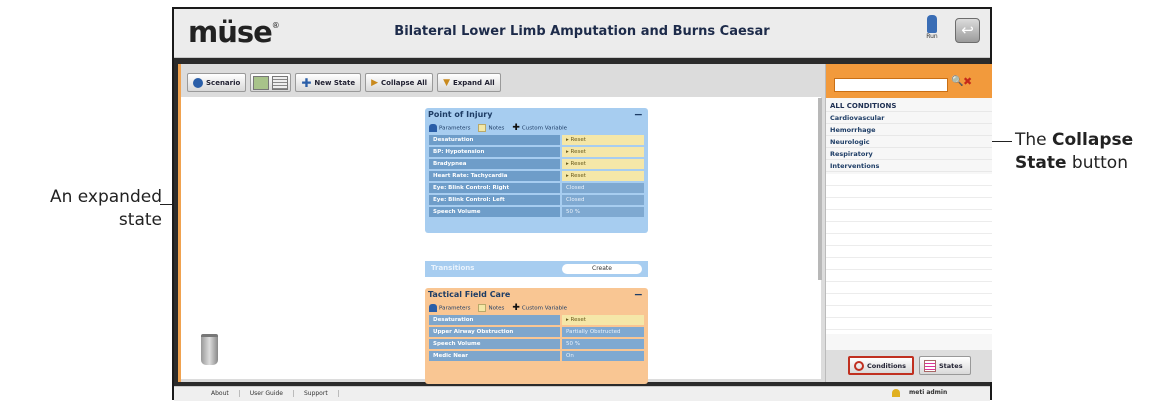 This screenshot has height=401, width=1169. What do you see at coordinates (536, 164) in the screenshot?
I see `parameter-row: Bradypnea ▸ Reset` at bounding box center [536, 164].